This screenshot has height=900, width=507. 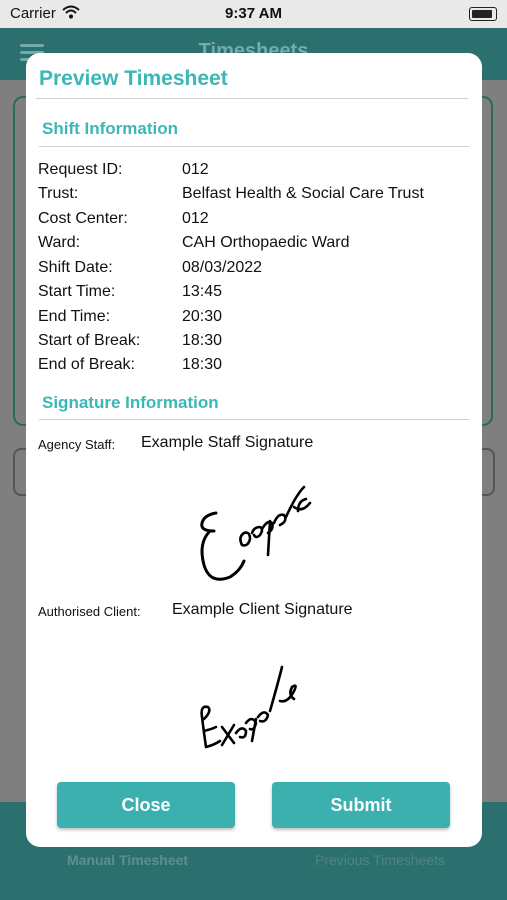 What do you see at coordinates (252, 98) in the screenshot?
I see `title-divider` at bounding box center [252, 98].